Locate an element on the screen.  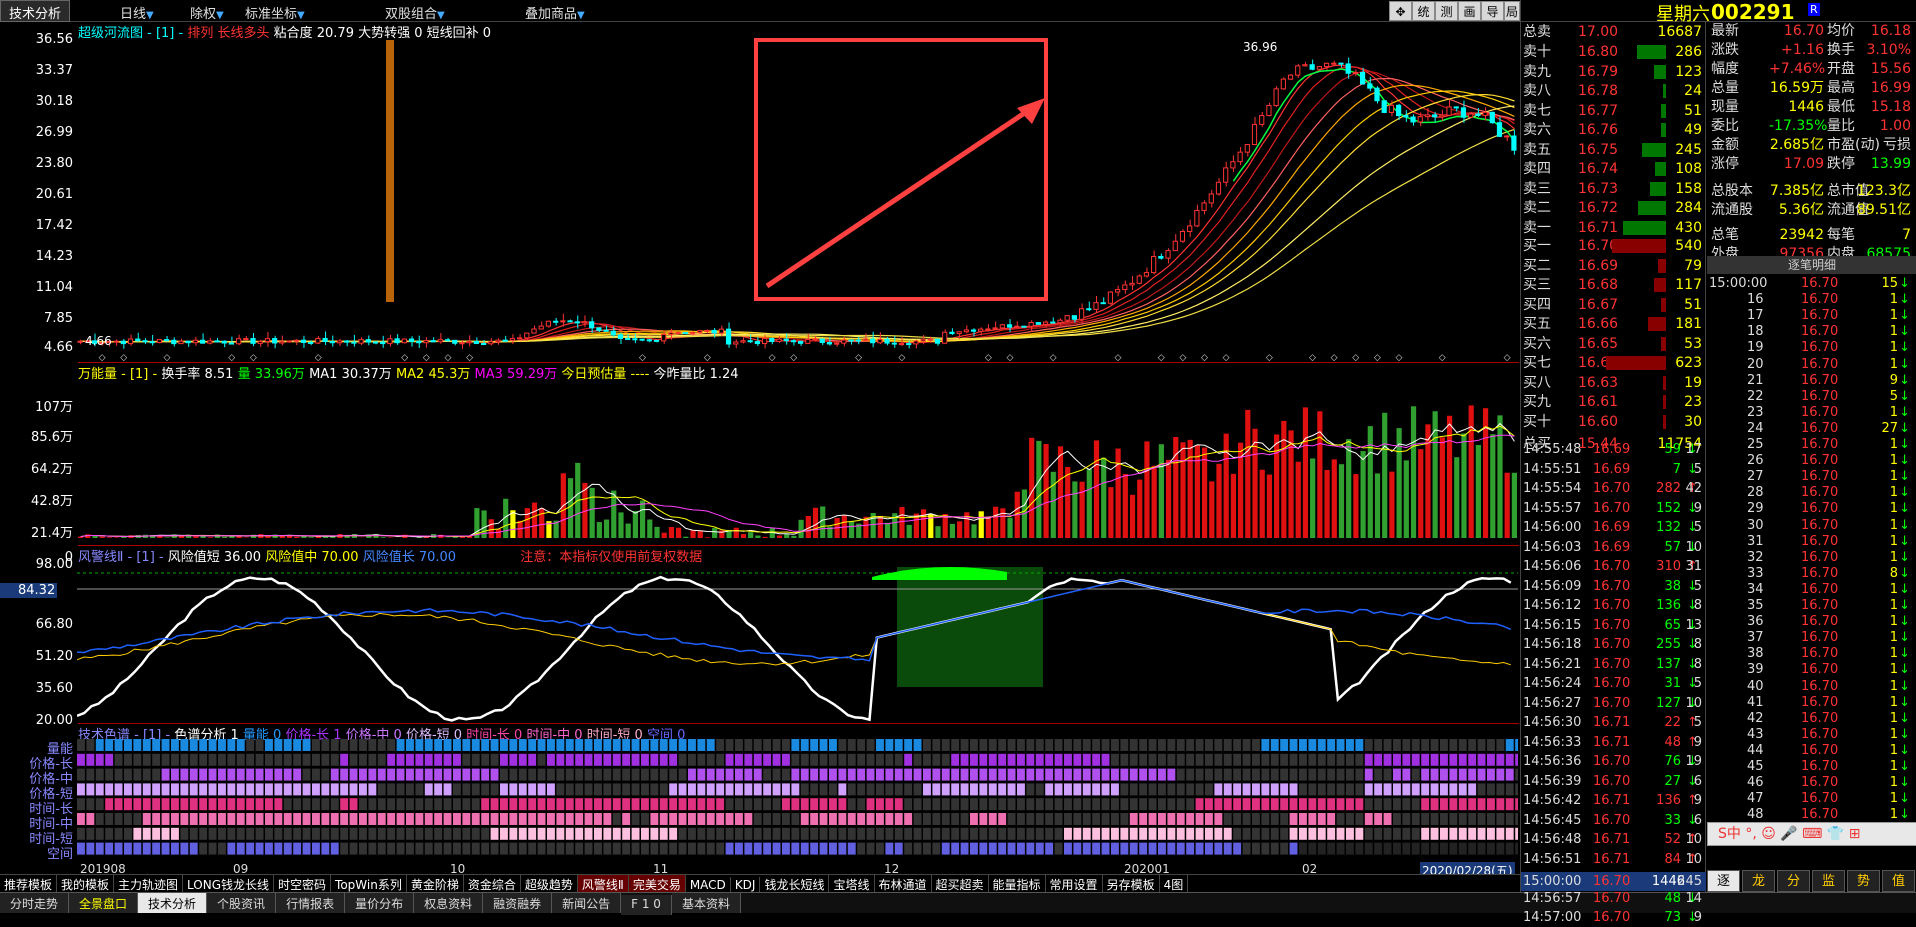
orderbook-row: 买九16.6123 is located at coordinates (1613, 402).